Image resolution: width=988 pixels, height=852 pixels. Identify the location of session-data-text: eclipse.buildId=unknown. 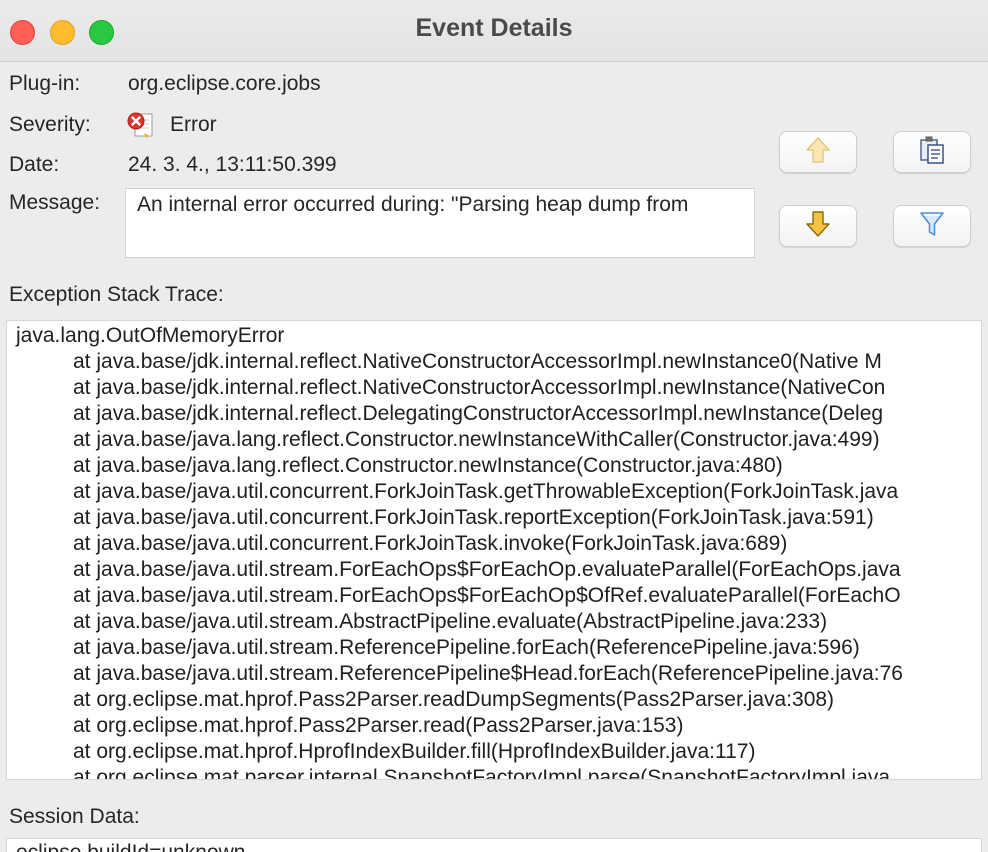
(130, 846).